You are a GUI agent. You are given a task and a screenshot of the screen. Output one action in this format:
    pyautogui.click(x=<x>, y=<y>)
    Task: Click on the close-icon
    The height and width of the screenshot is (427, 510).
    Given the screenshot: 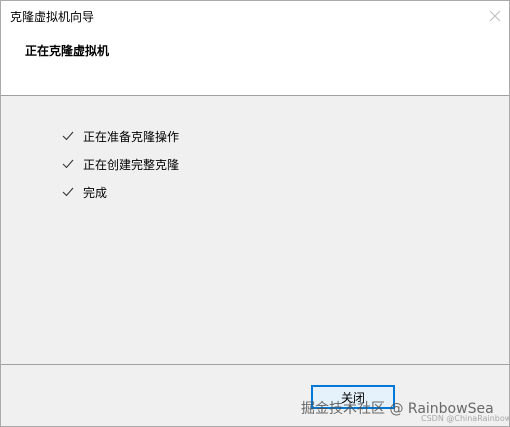 What is the action you would take?
    pyautogui.click(x=495, y=16)
    